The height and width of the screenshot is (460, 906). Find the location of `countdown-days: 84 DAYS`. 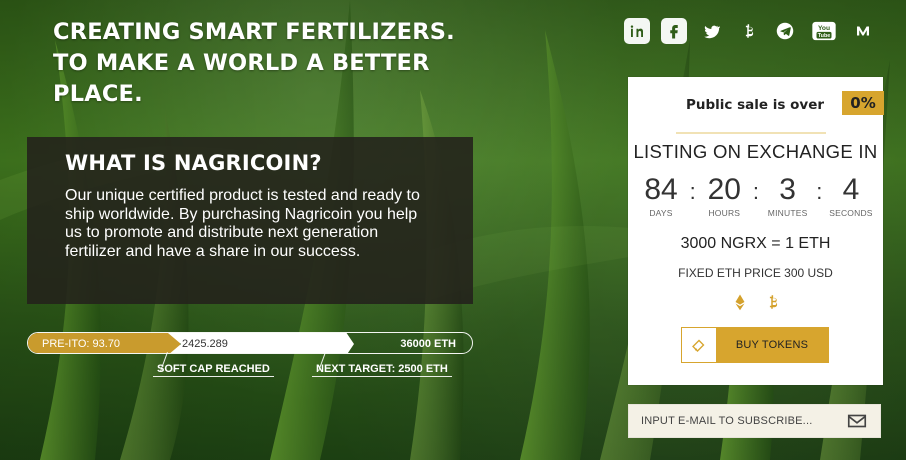

countdown-days: 84 DAYS is located at coordinates (661, 196).